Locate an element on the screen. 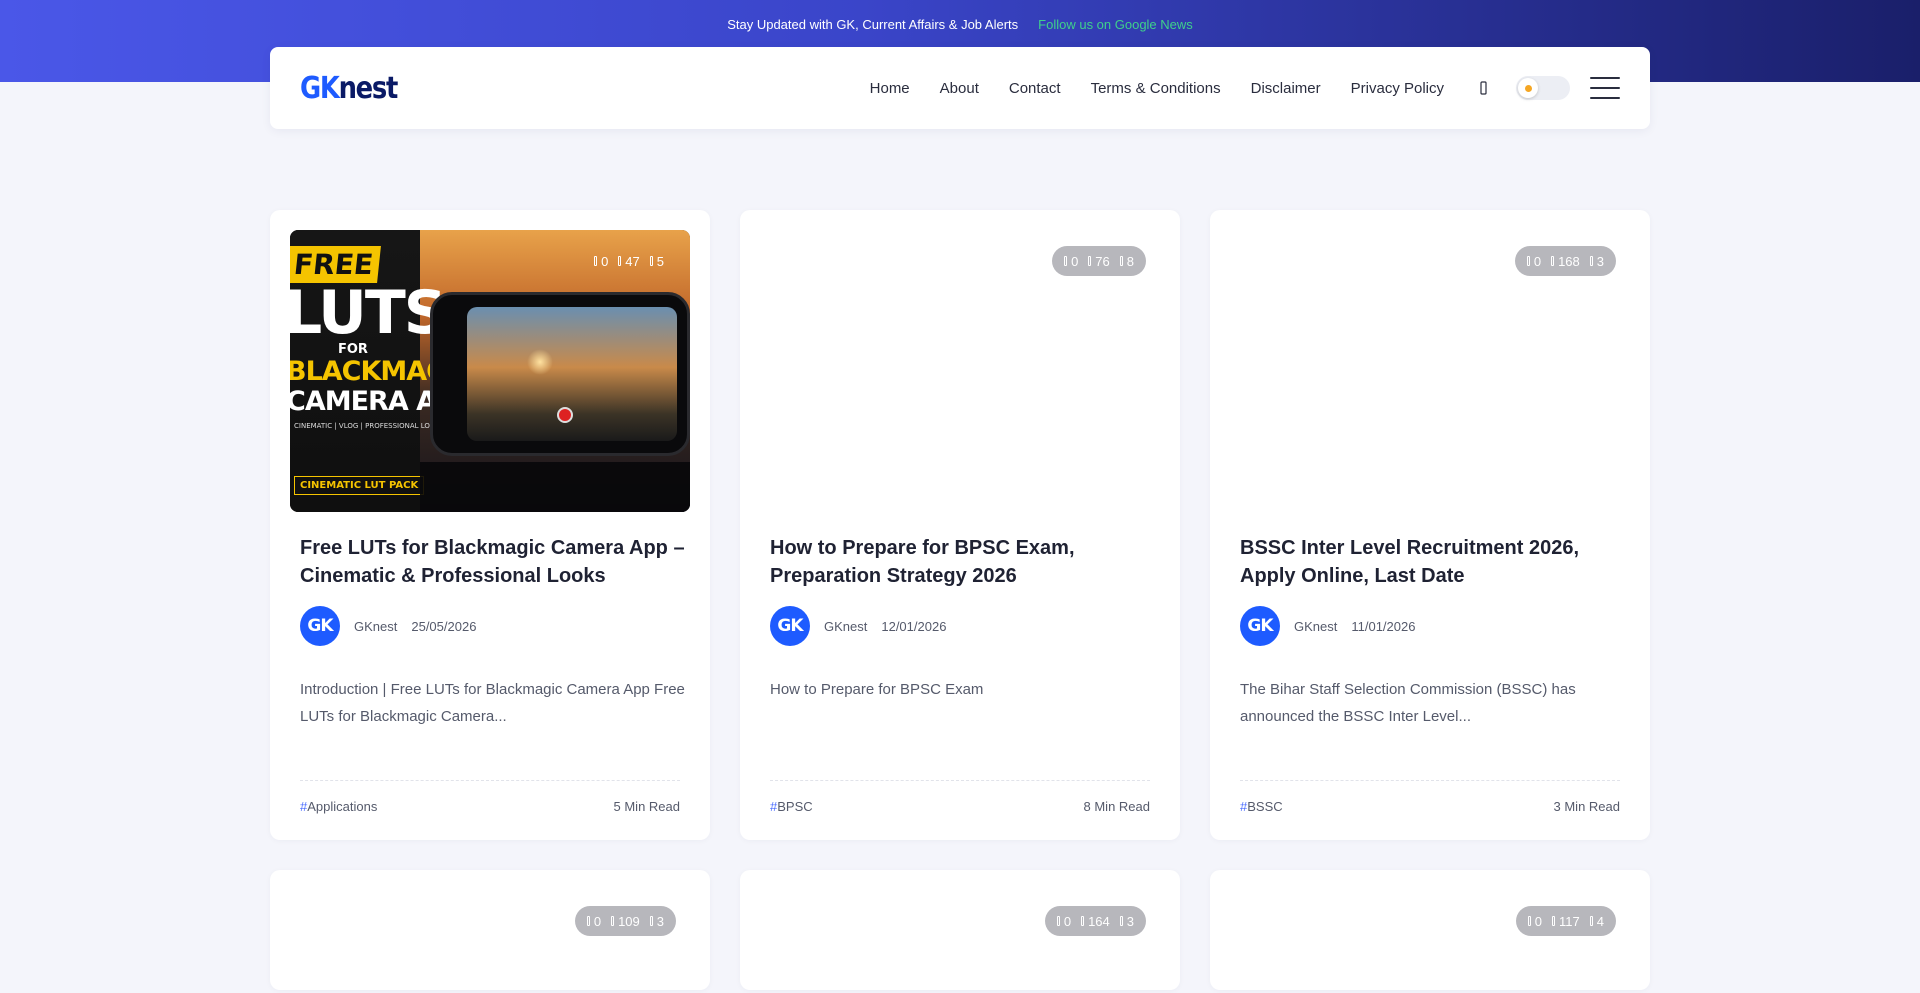  nav-about: About is located at coordinates (959, 88).